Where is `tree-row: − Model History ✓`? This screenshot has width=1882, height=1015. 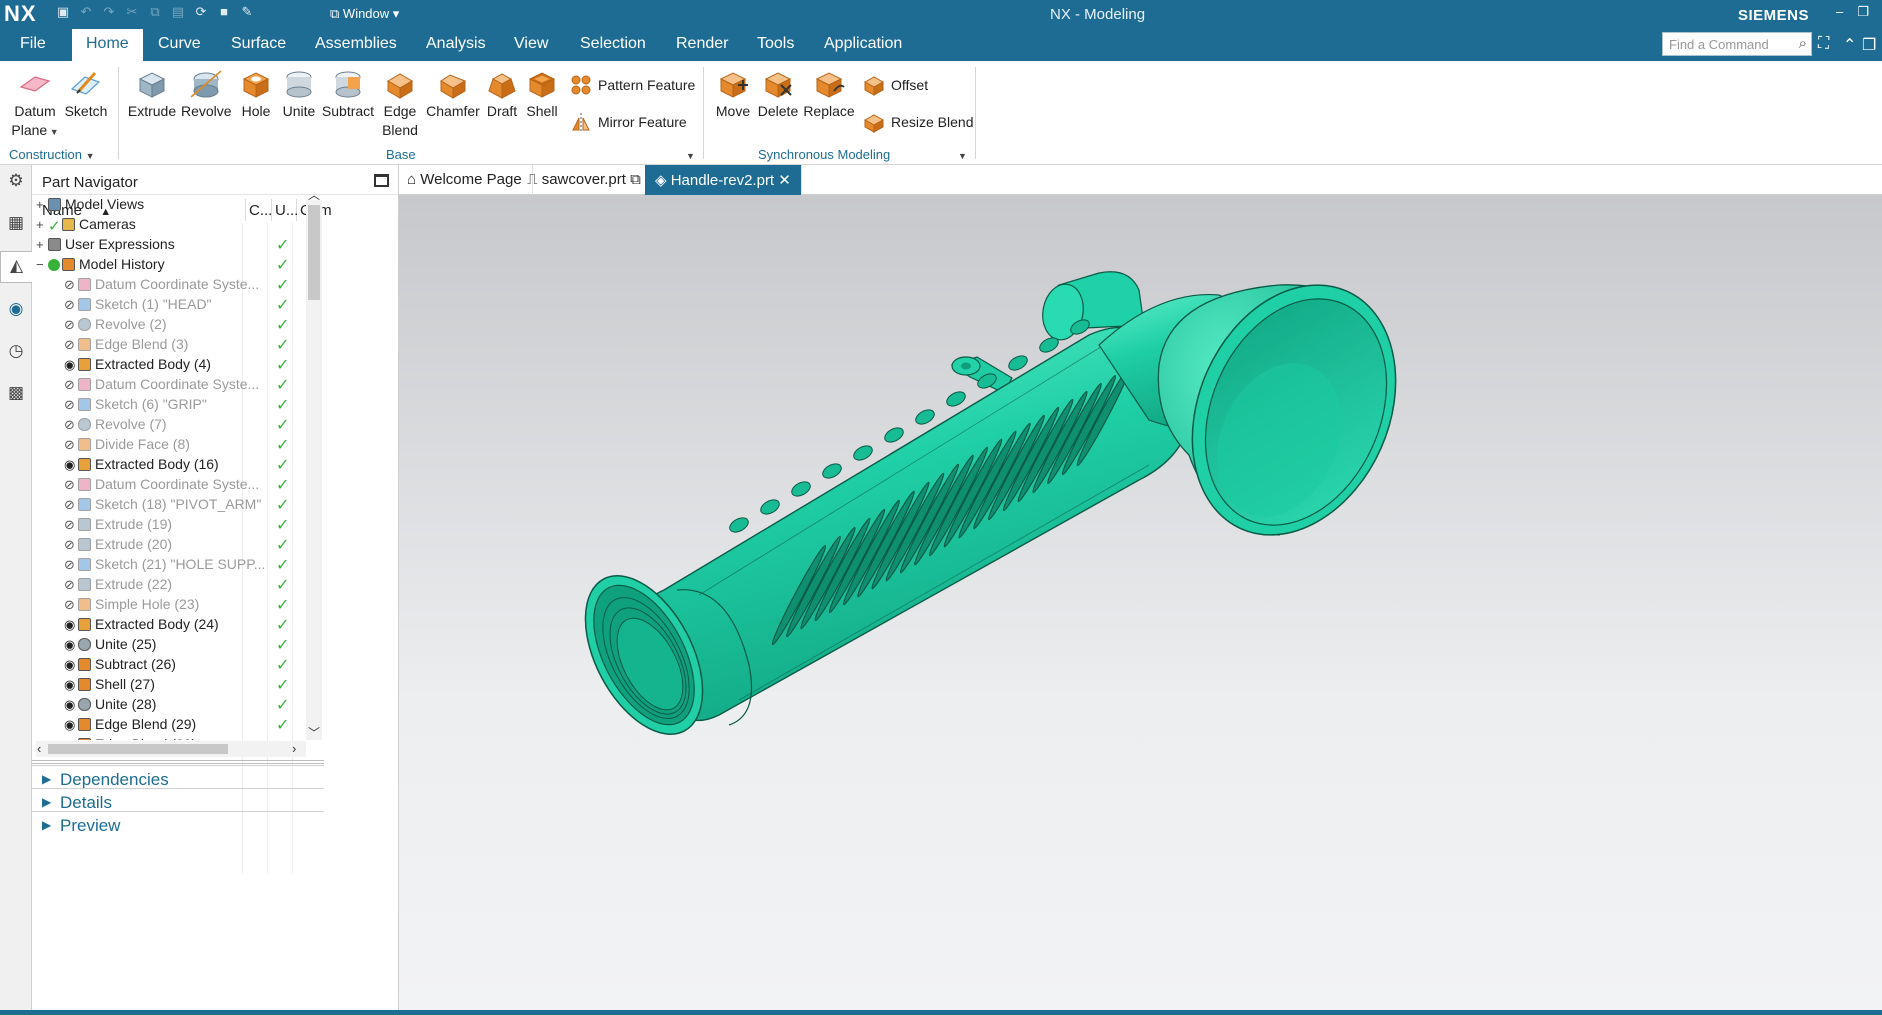 tree-row: − Model History ✓ is located at coordinates (171, 265).